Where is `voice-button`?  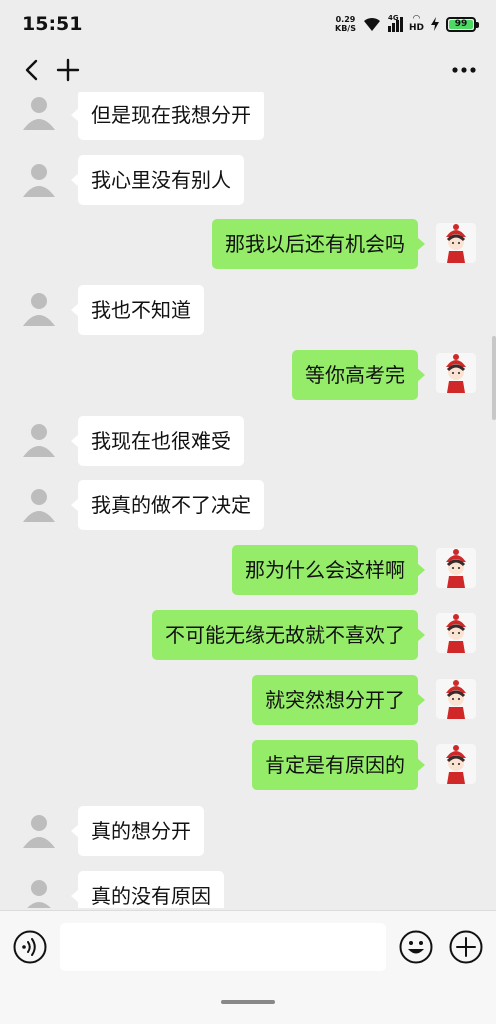
voice-button is located at coordinates (30, 947).